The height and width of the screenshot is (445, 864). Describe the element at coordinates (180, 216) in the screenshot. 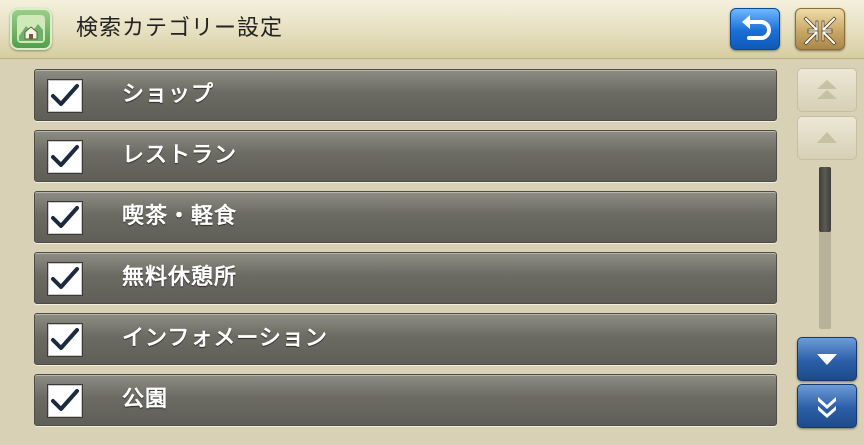

I see `list-item-label: 喫茶・軽食` at that location.